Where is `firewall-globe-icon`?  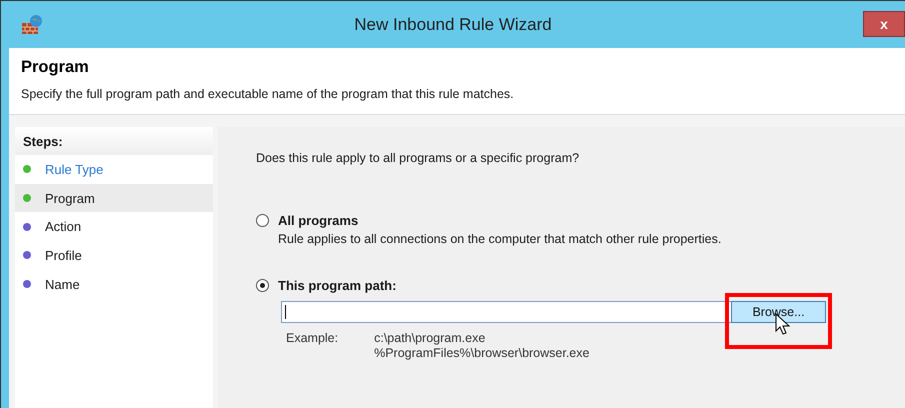 firewall-globe-icon is located at coordinates (32, 25).